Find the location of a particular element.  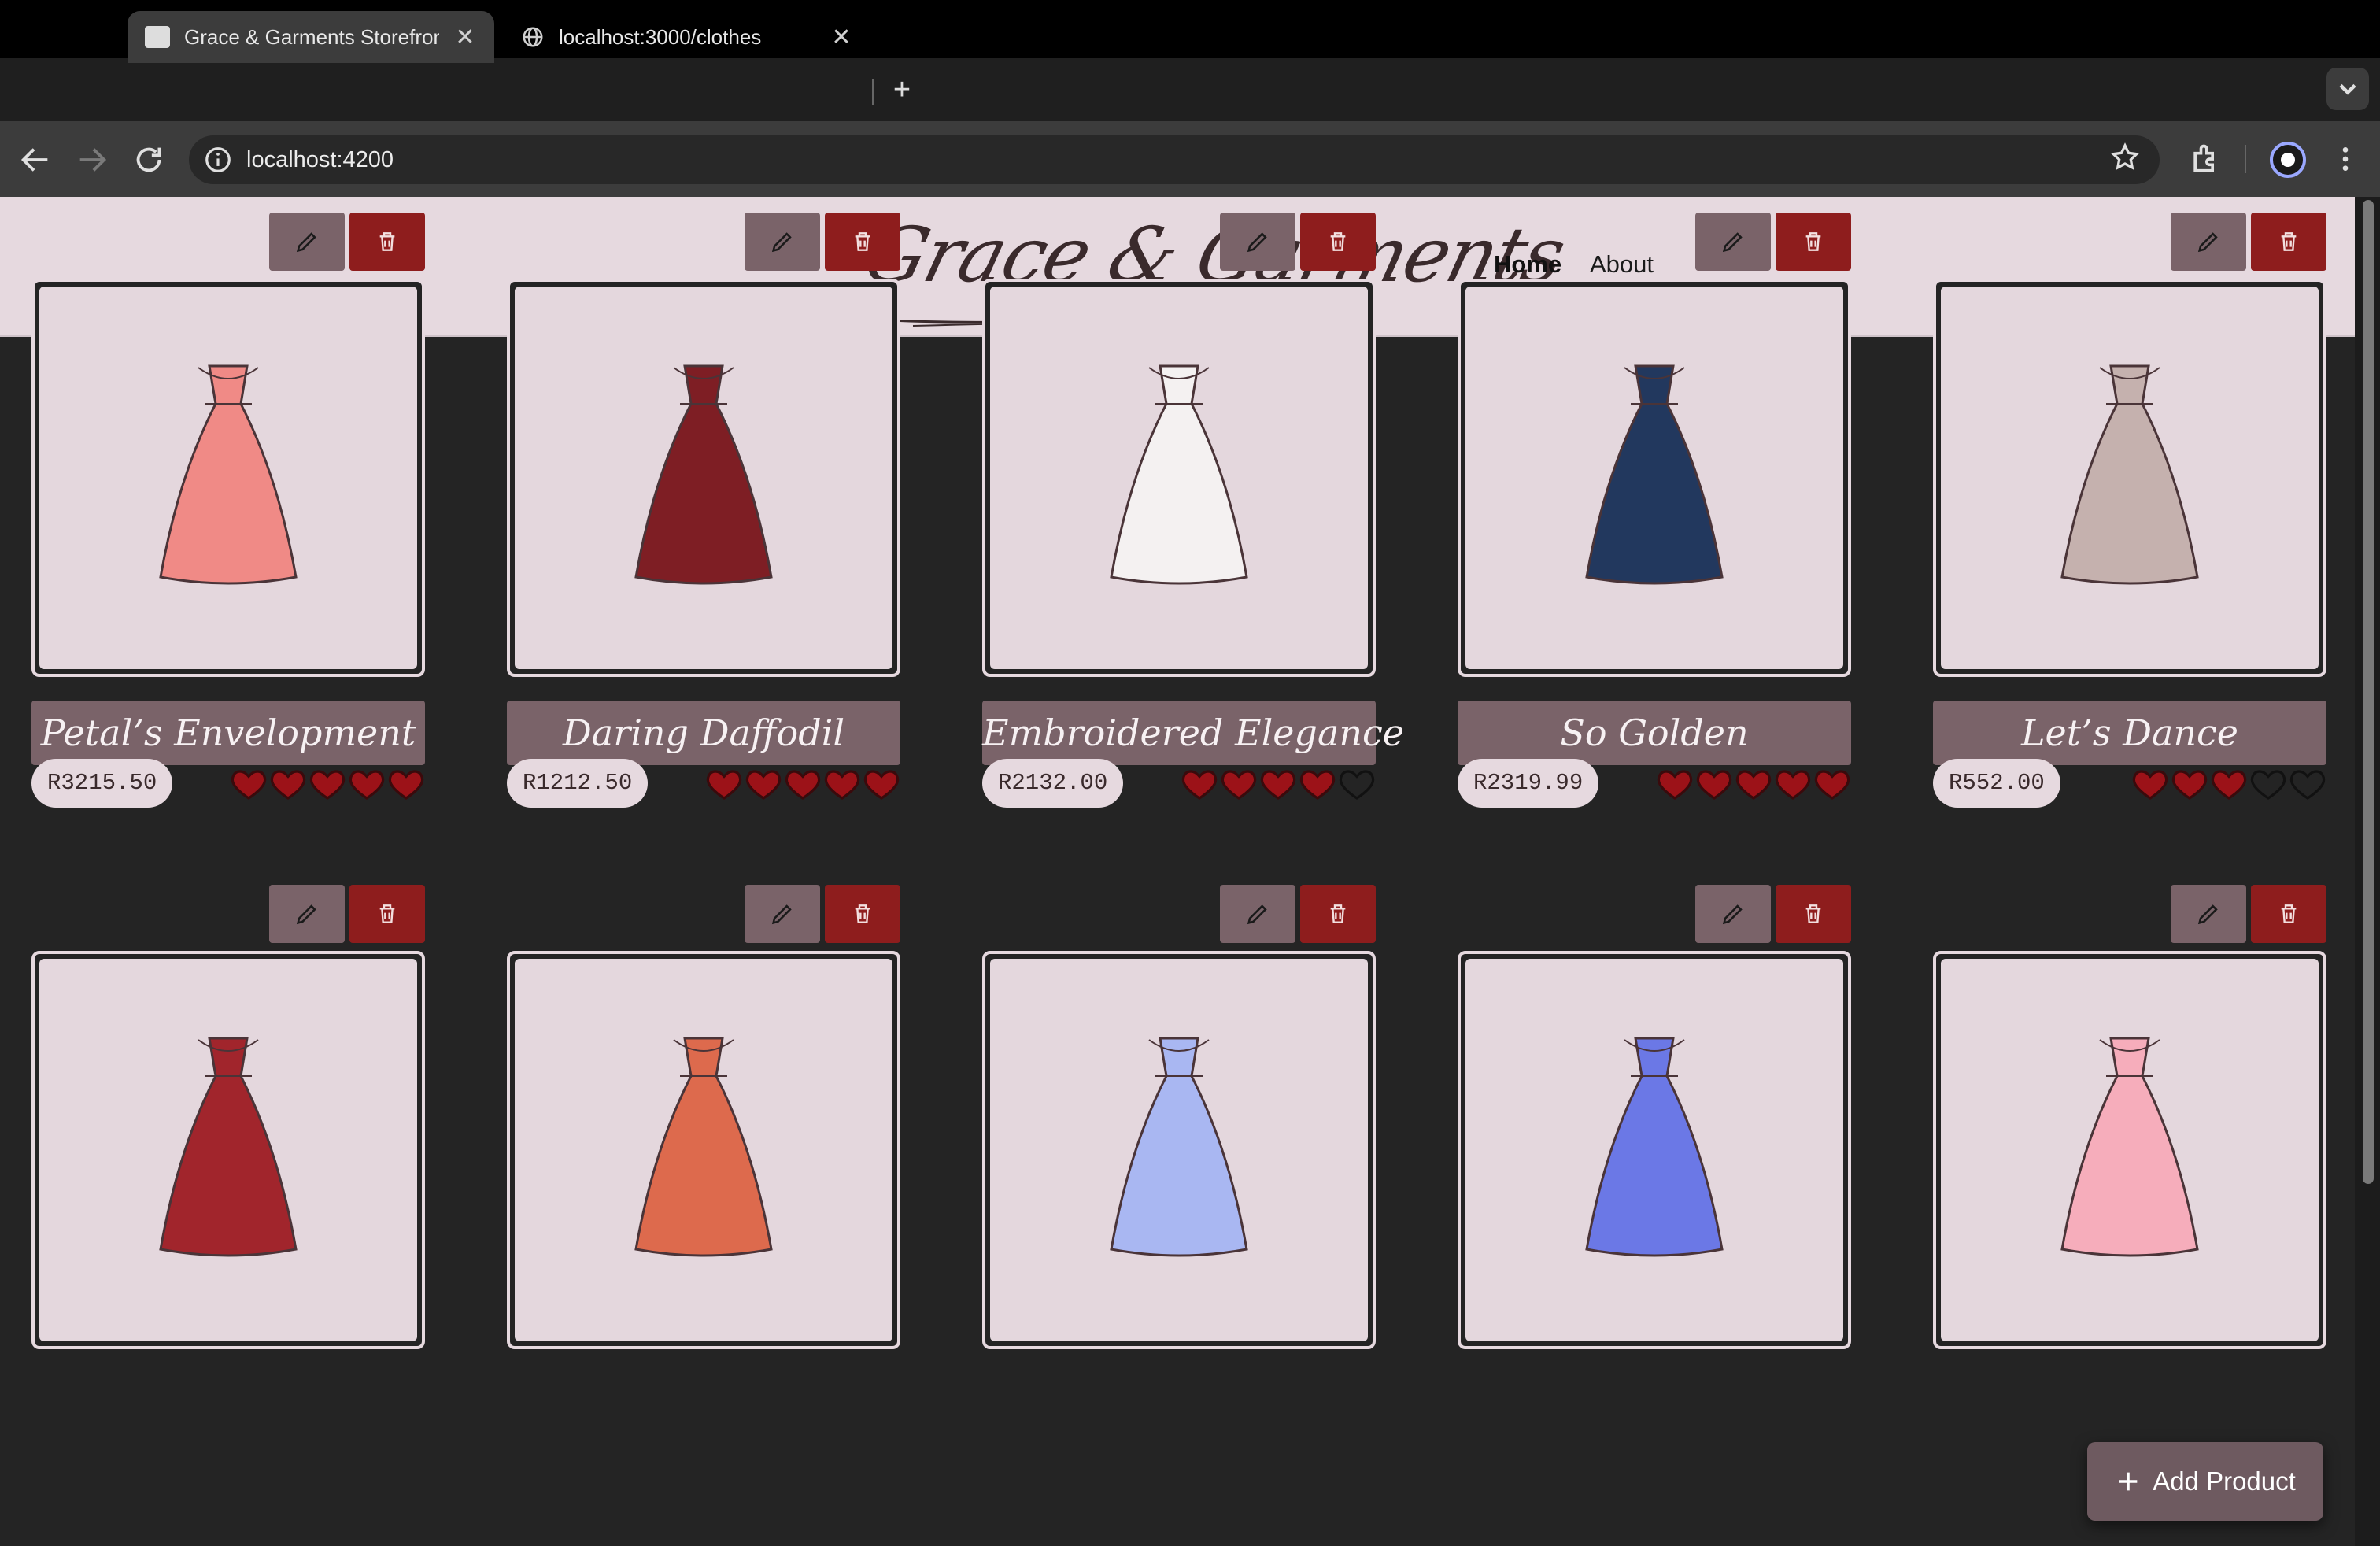

navy-wrap-dress-icon is located at coordinates (1654, 474).